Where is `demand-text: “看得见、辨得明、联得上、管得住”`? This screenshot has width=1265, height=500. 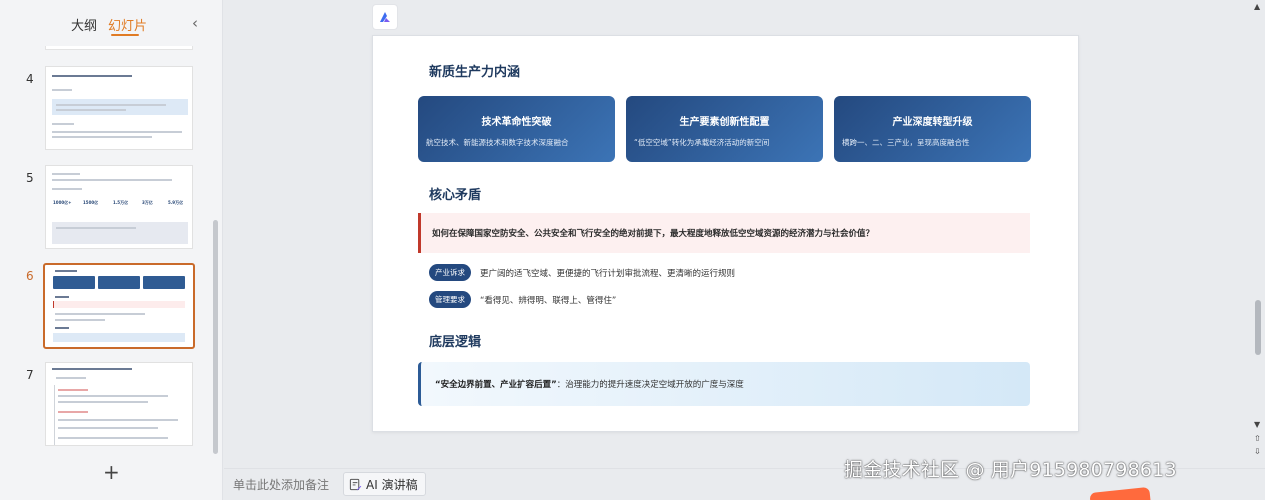 demand-text: “看得见、辨得明、联得上、管得住” is located at coordinates (548, 301).